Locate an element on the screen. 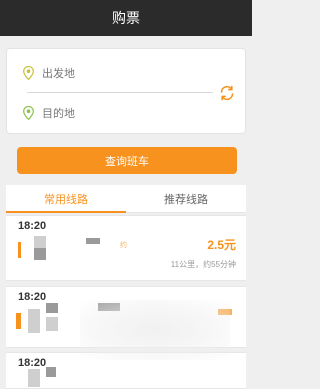  departure-field: 出发地 is located at coordinates (118, 73).